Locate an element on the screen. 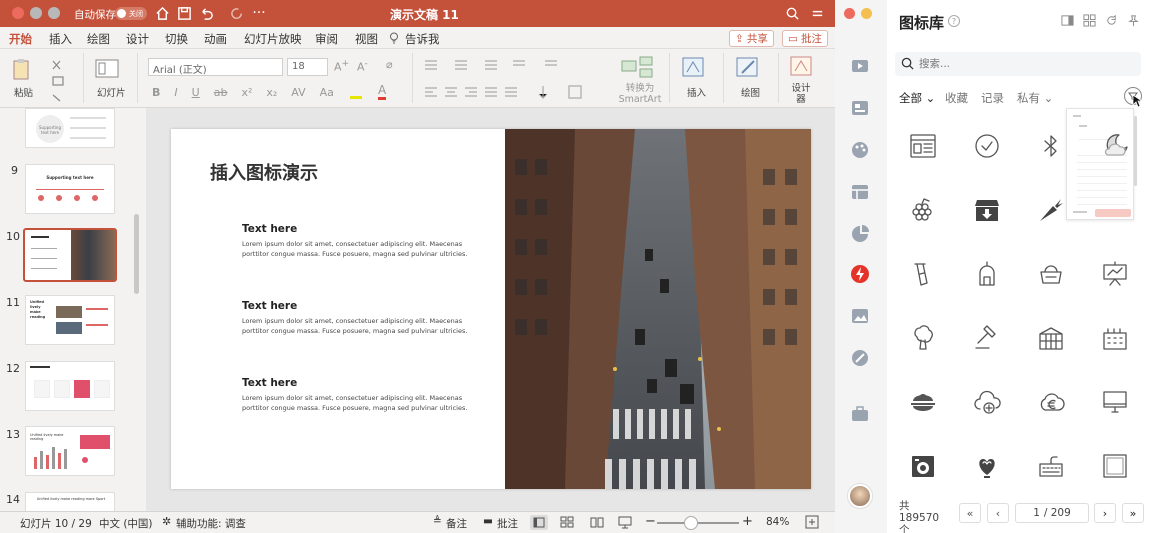 The height and width of the screenshot is (533, 1152). tab-review: 审阅 is located at coordinates (326, 39).